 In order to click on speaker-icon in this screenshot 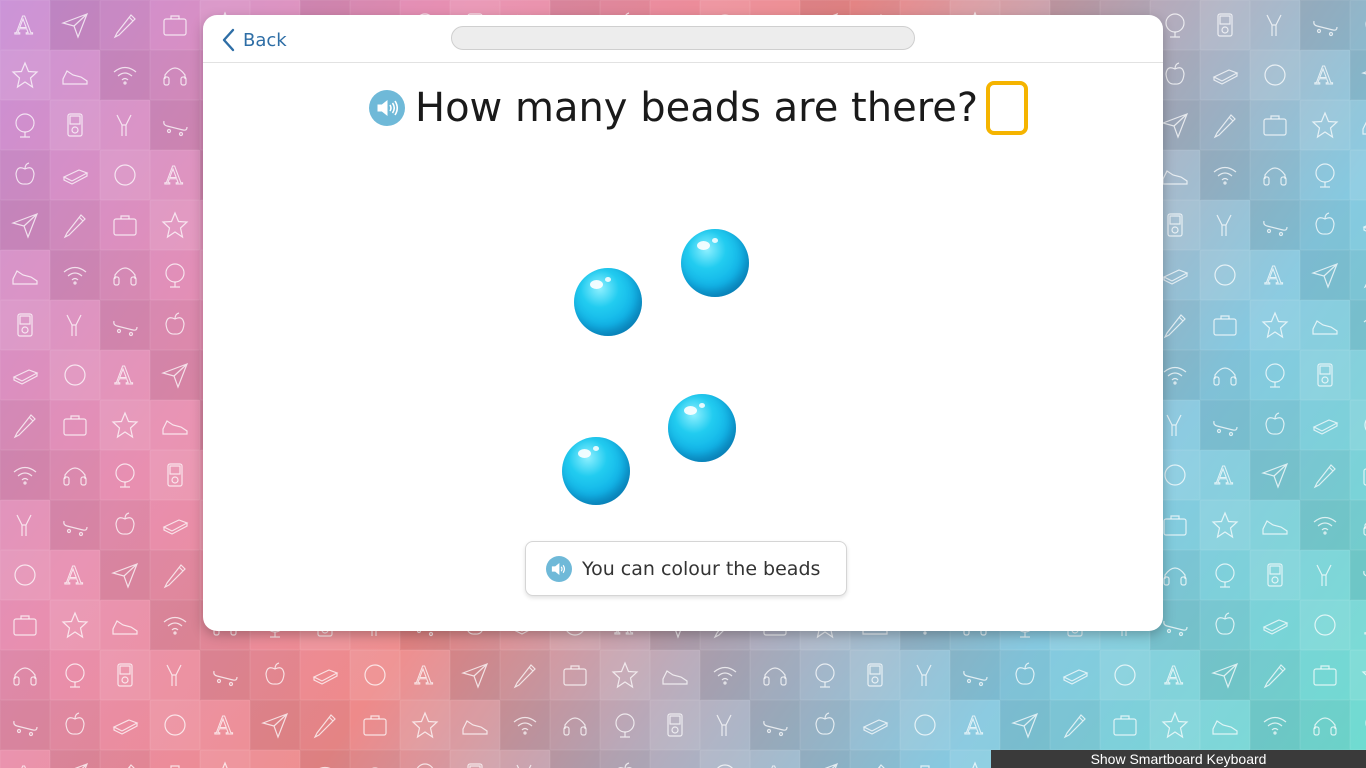, I will do `click(388, 108)`.